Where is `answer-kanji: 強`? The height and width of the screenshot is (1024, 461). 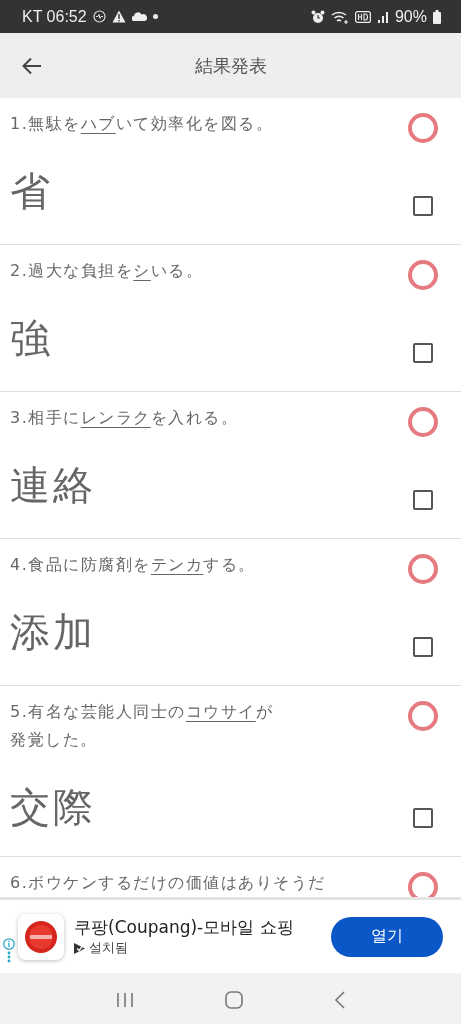
answer-kanji: 強 is located at coordinates (32, 338).